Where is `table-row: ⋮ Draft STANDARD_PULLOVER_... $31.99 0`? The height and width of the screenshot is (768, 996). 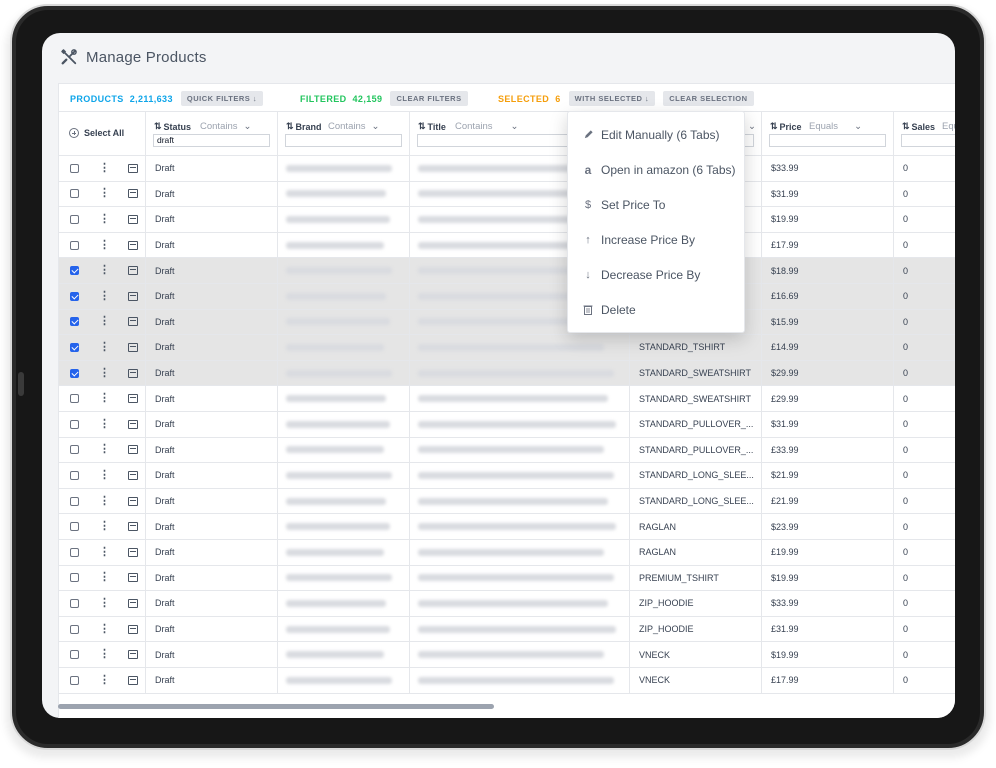
table-row: ⋮ Draft STANDARD_PULLOVER_... $31.99 0 is located at coordinates (507, 425).